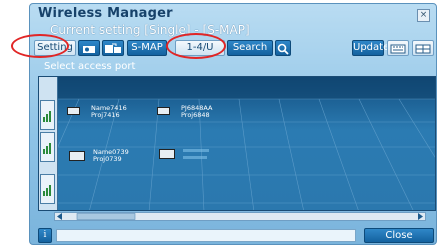 This screenshot has width=443, height=248. I want to click on search-button: Search, so click(250, 48).